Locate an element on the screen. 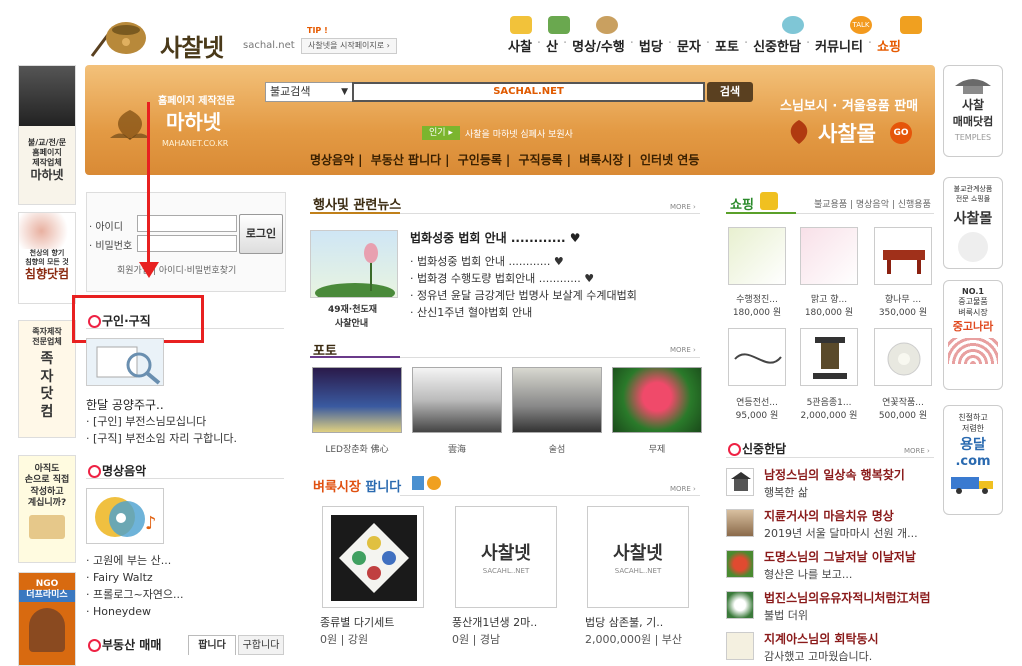  sinjung-item-title: 남정스님의 일상속 행복찾기 is located at coordinates (834, 474).